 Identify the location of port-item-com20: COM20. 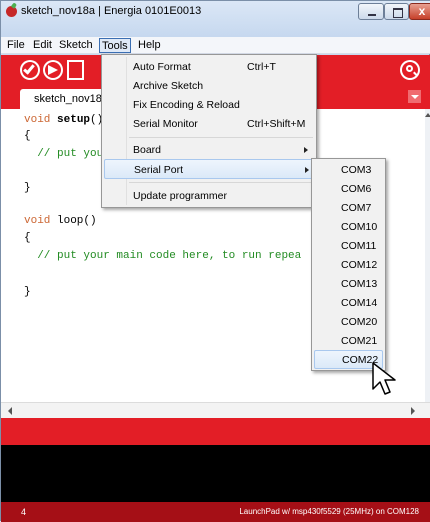
(348, 322).